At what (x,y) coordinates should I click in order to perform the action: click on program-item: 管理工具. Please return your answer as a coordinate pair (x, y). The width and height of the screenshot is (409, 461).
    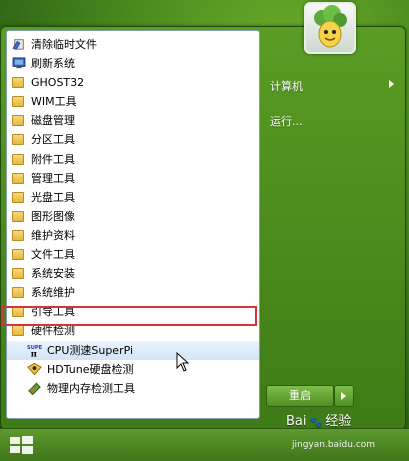
    Looking at the image, I should click on (133, 178).